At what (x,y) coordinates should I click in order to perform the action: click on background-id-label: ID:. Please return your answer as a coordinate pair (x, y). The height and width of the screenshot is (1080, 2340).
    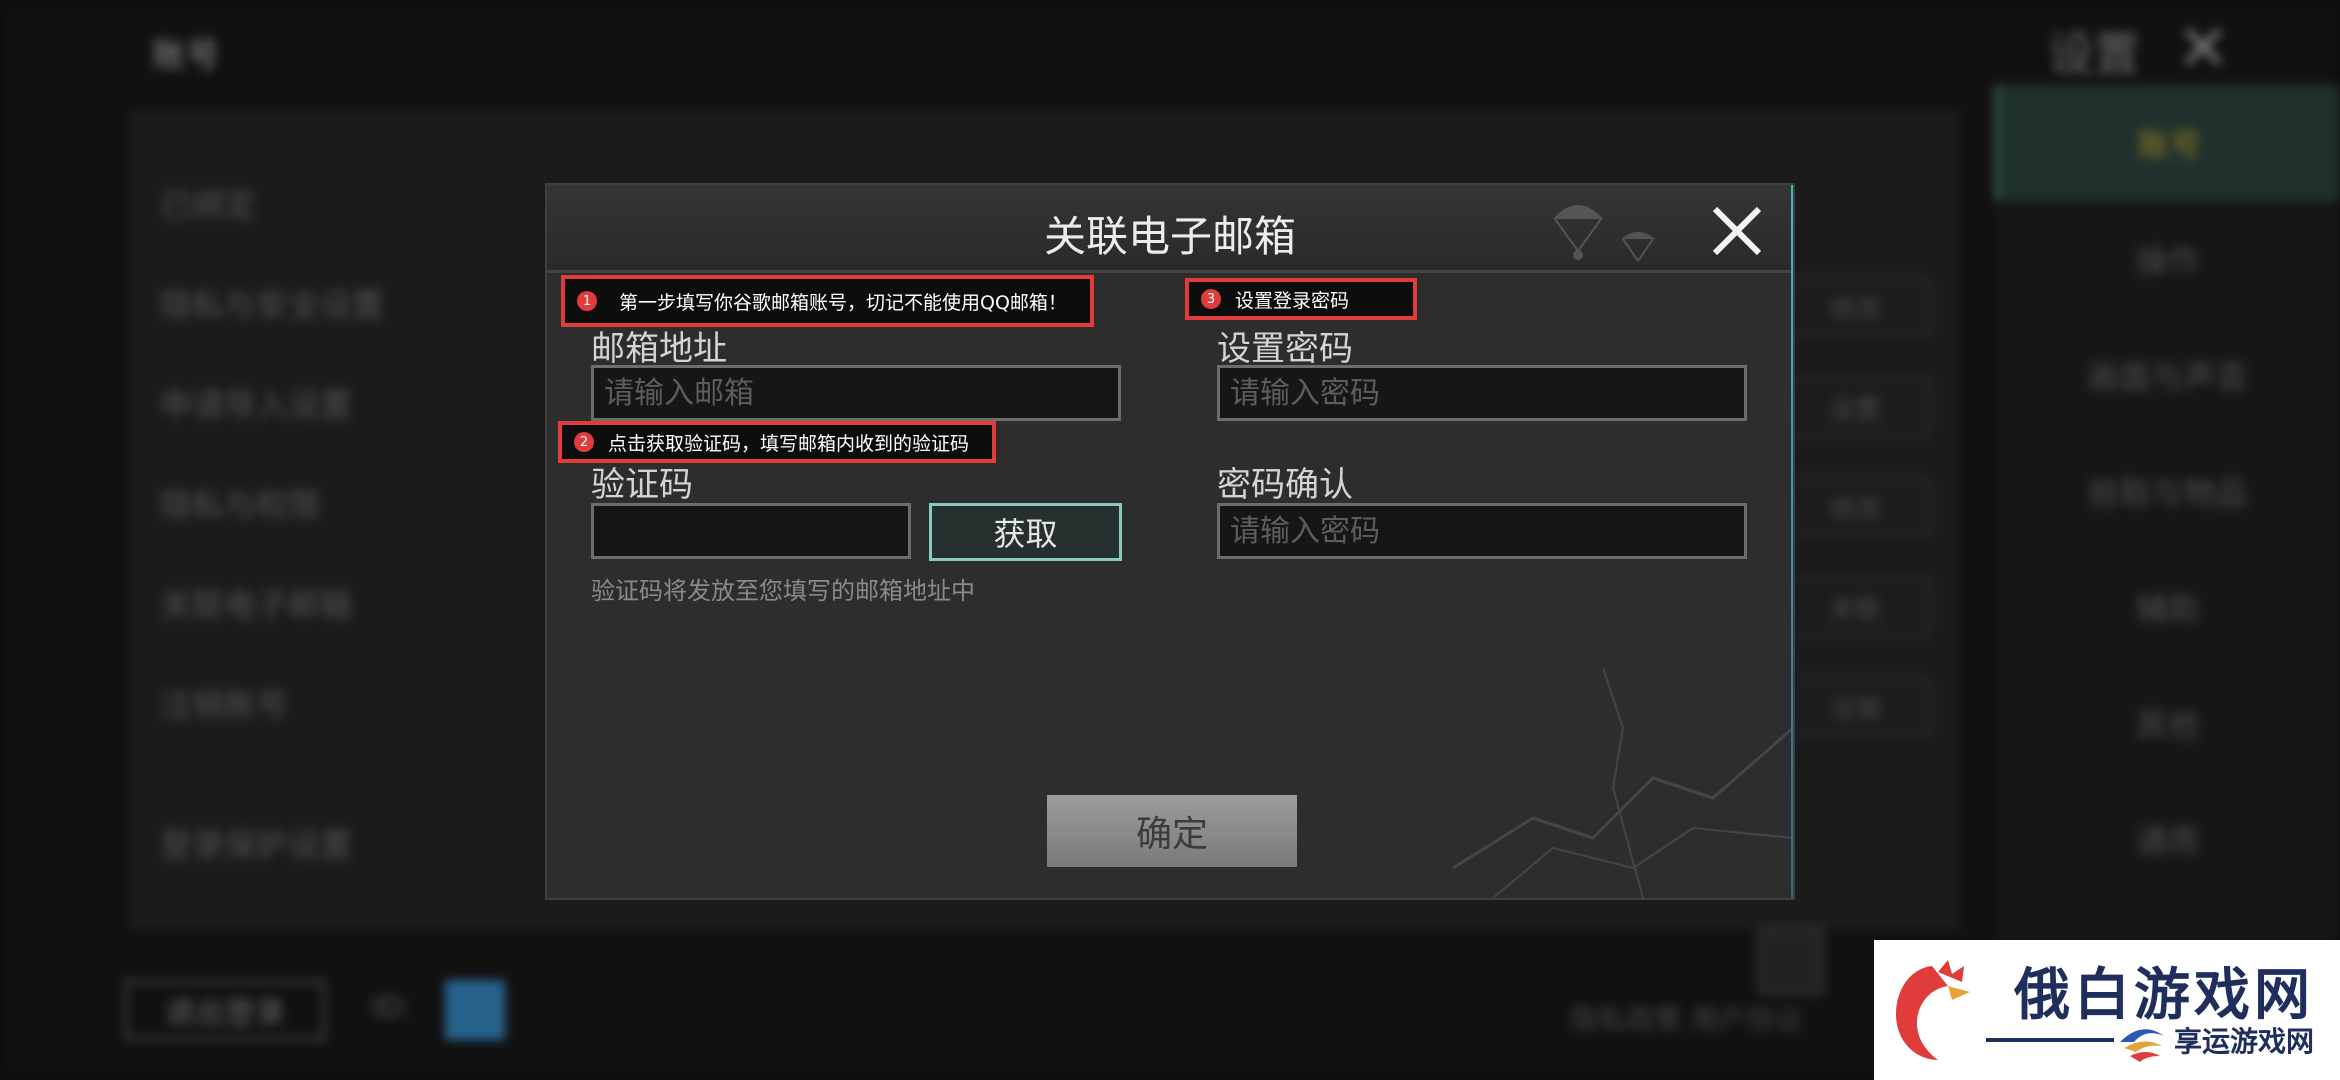
    Looking at the image, I should click on (392, 1006).